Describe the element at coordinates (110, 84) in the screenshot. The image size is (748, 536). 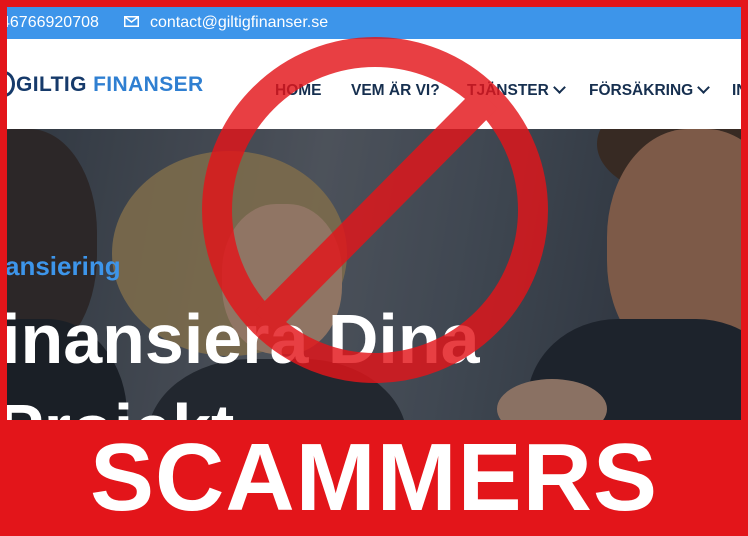
I see `logo-text: GILTIG FINANSER` at that location.